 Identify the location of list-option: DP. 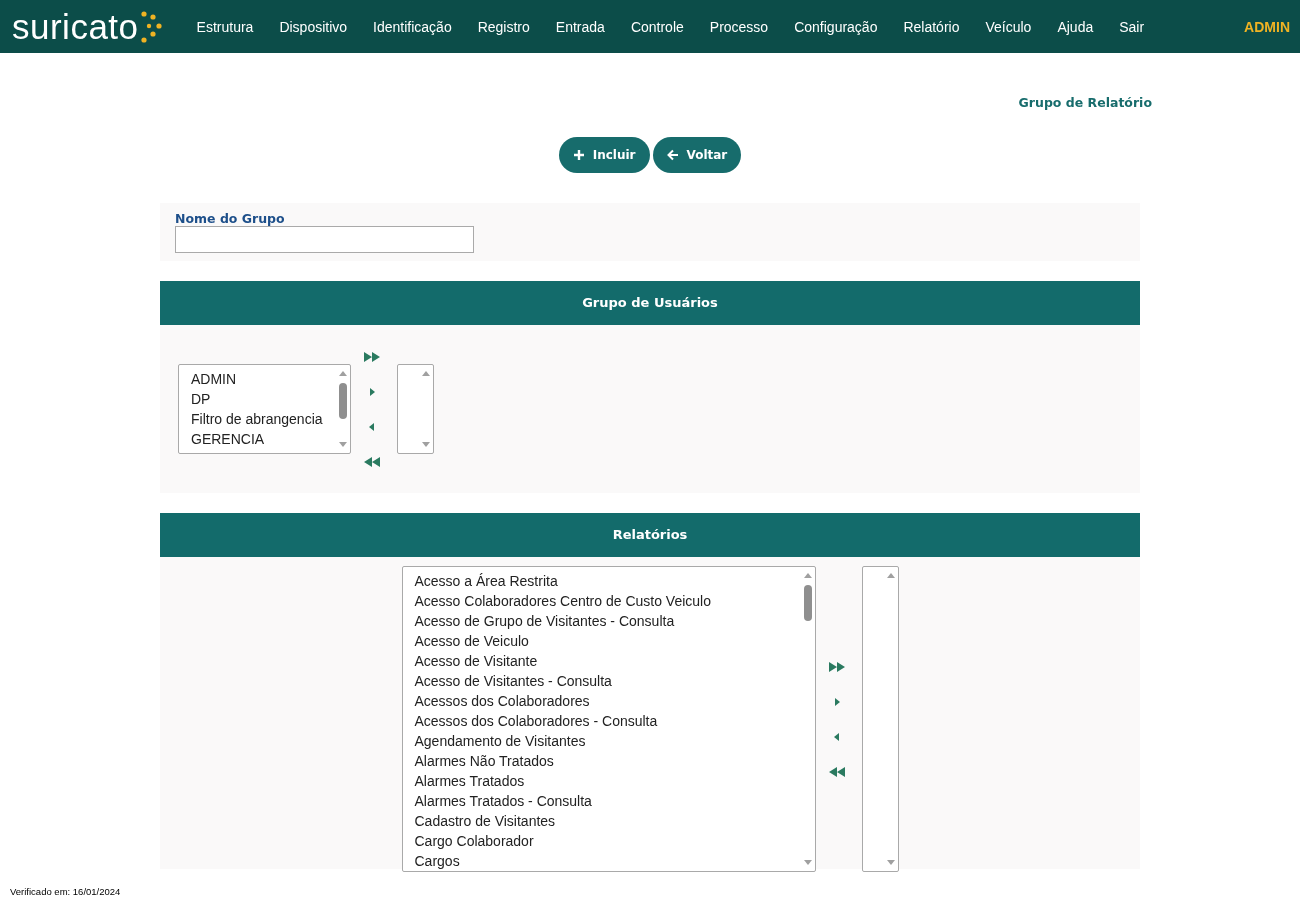
(263, 399).